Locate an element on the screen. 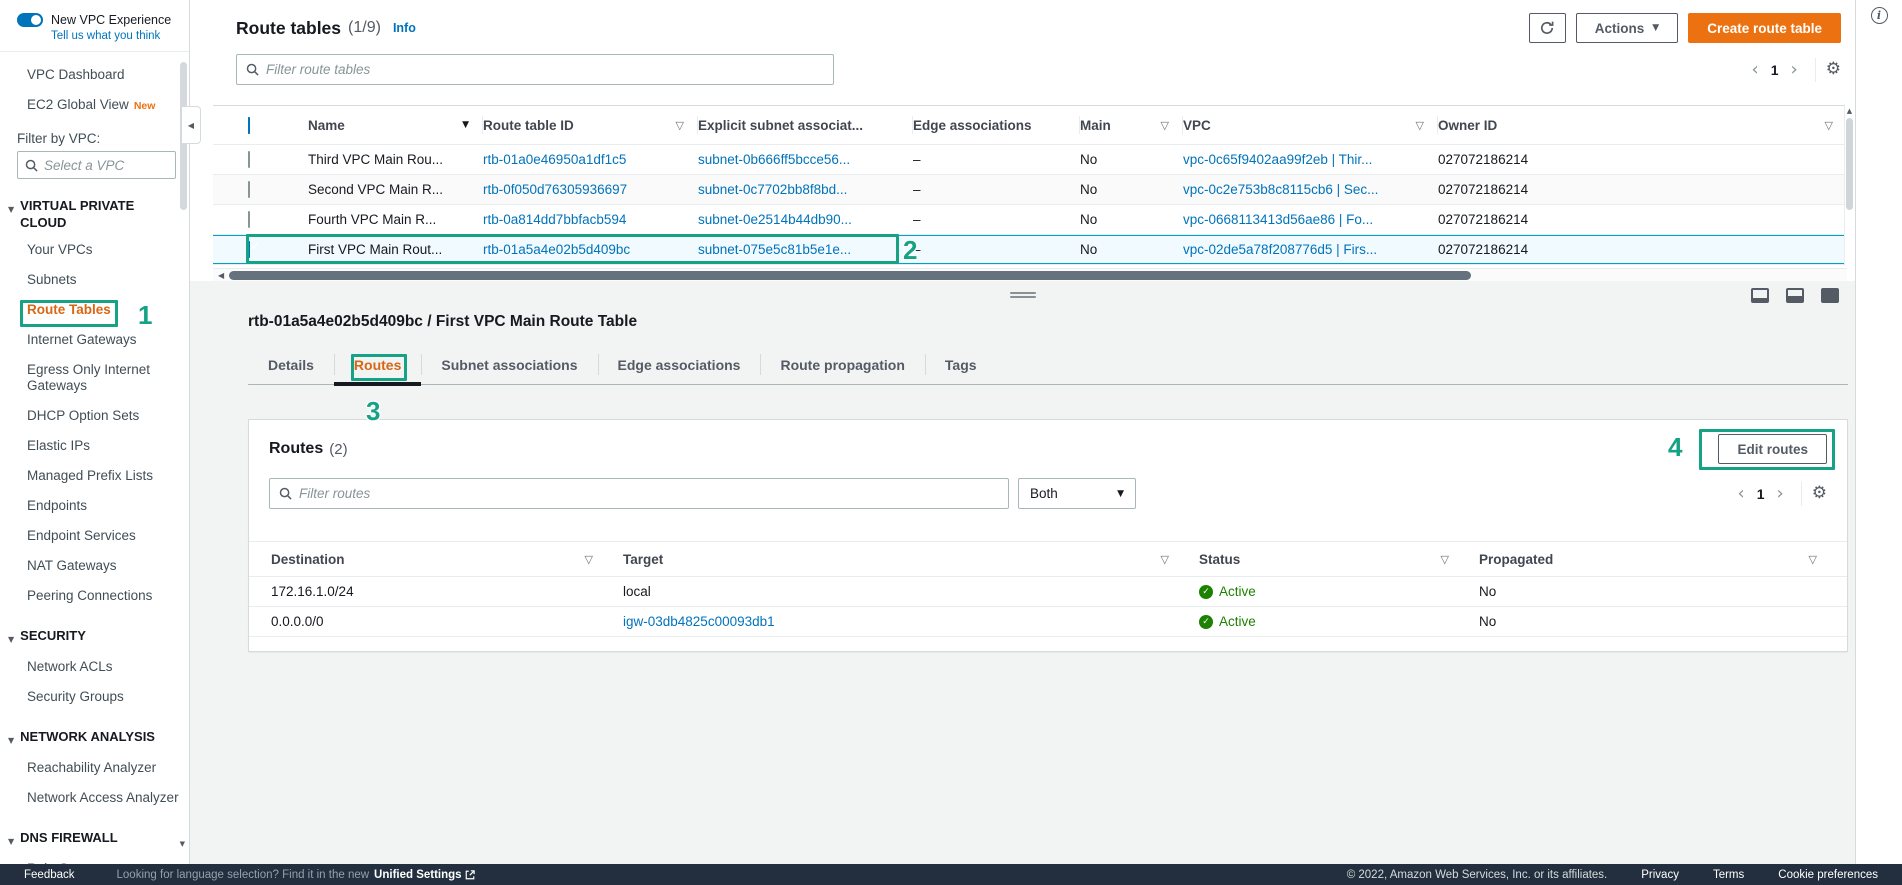  section-virtual-private-cloud: ▼ VIRTUAL PRIVATE CLOUD is located at coordinates (94, 208).